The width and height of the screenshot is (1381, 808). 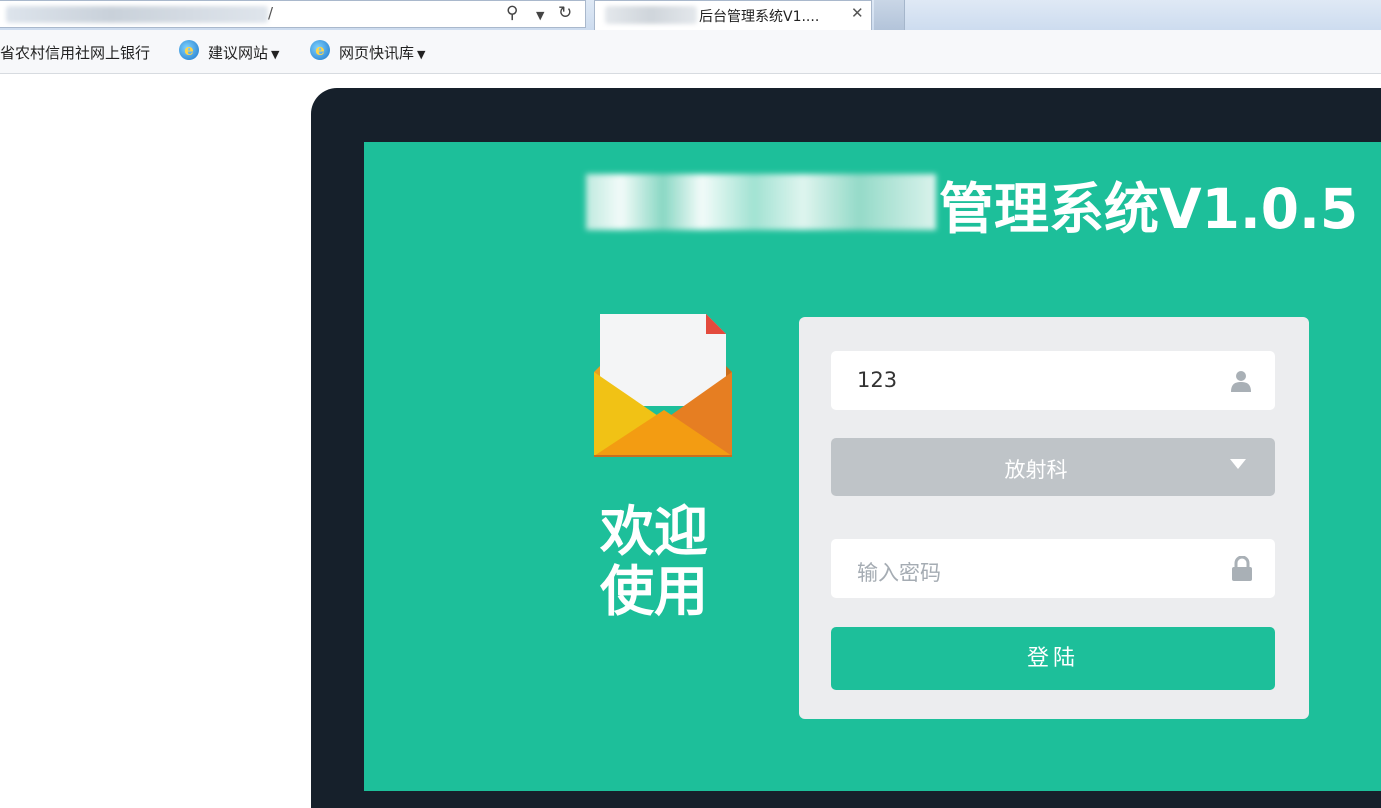 I want to click on department-select: 放射科, so click(x=1053, y=467).